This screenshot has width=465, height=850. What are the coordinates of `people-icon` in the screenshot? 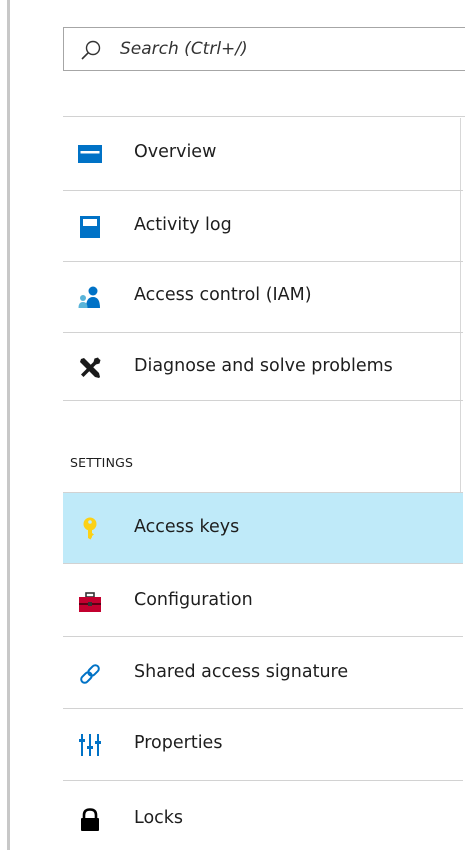 It's located at (89, 297).